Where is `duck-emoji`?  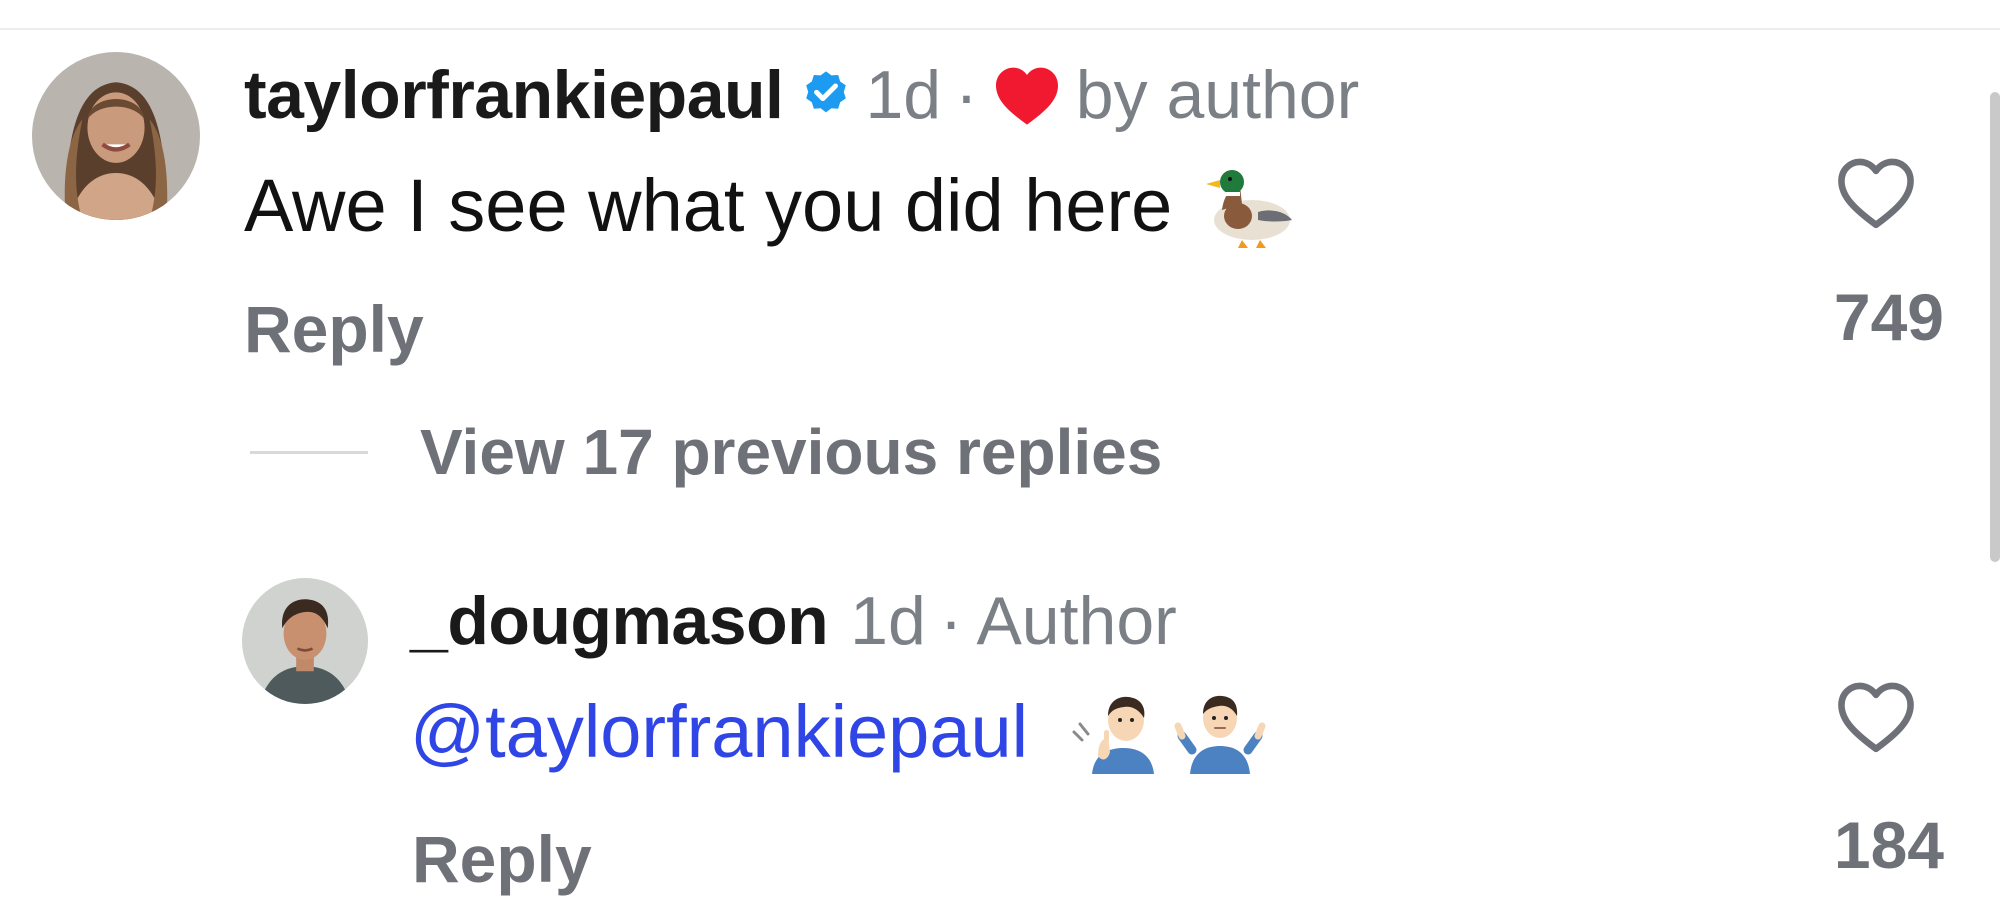
duck-emoji is located at coordinates (1250, 206).